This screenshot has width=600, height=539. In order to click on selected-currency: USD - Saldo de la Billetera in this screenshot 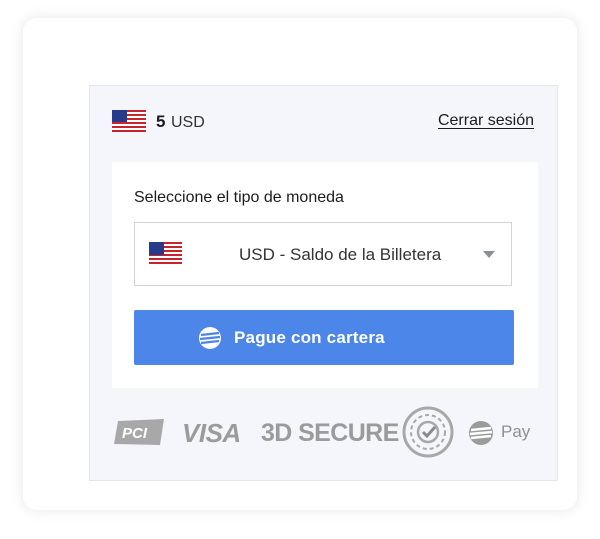, I will do `click(340, 254)`.